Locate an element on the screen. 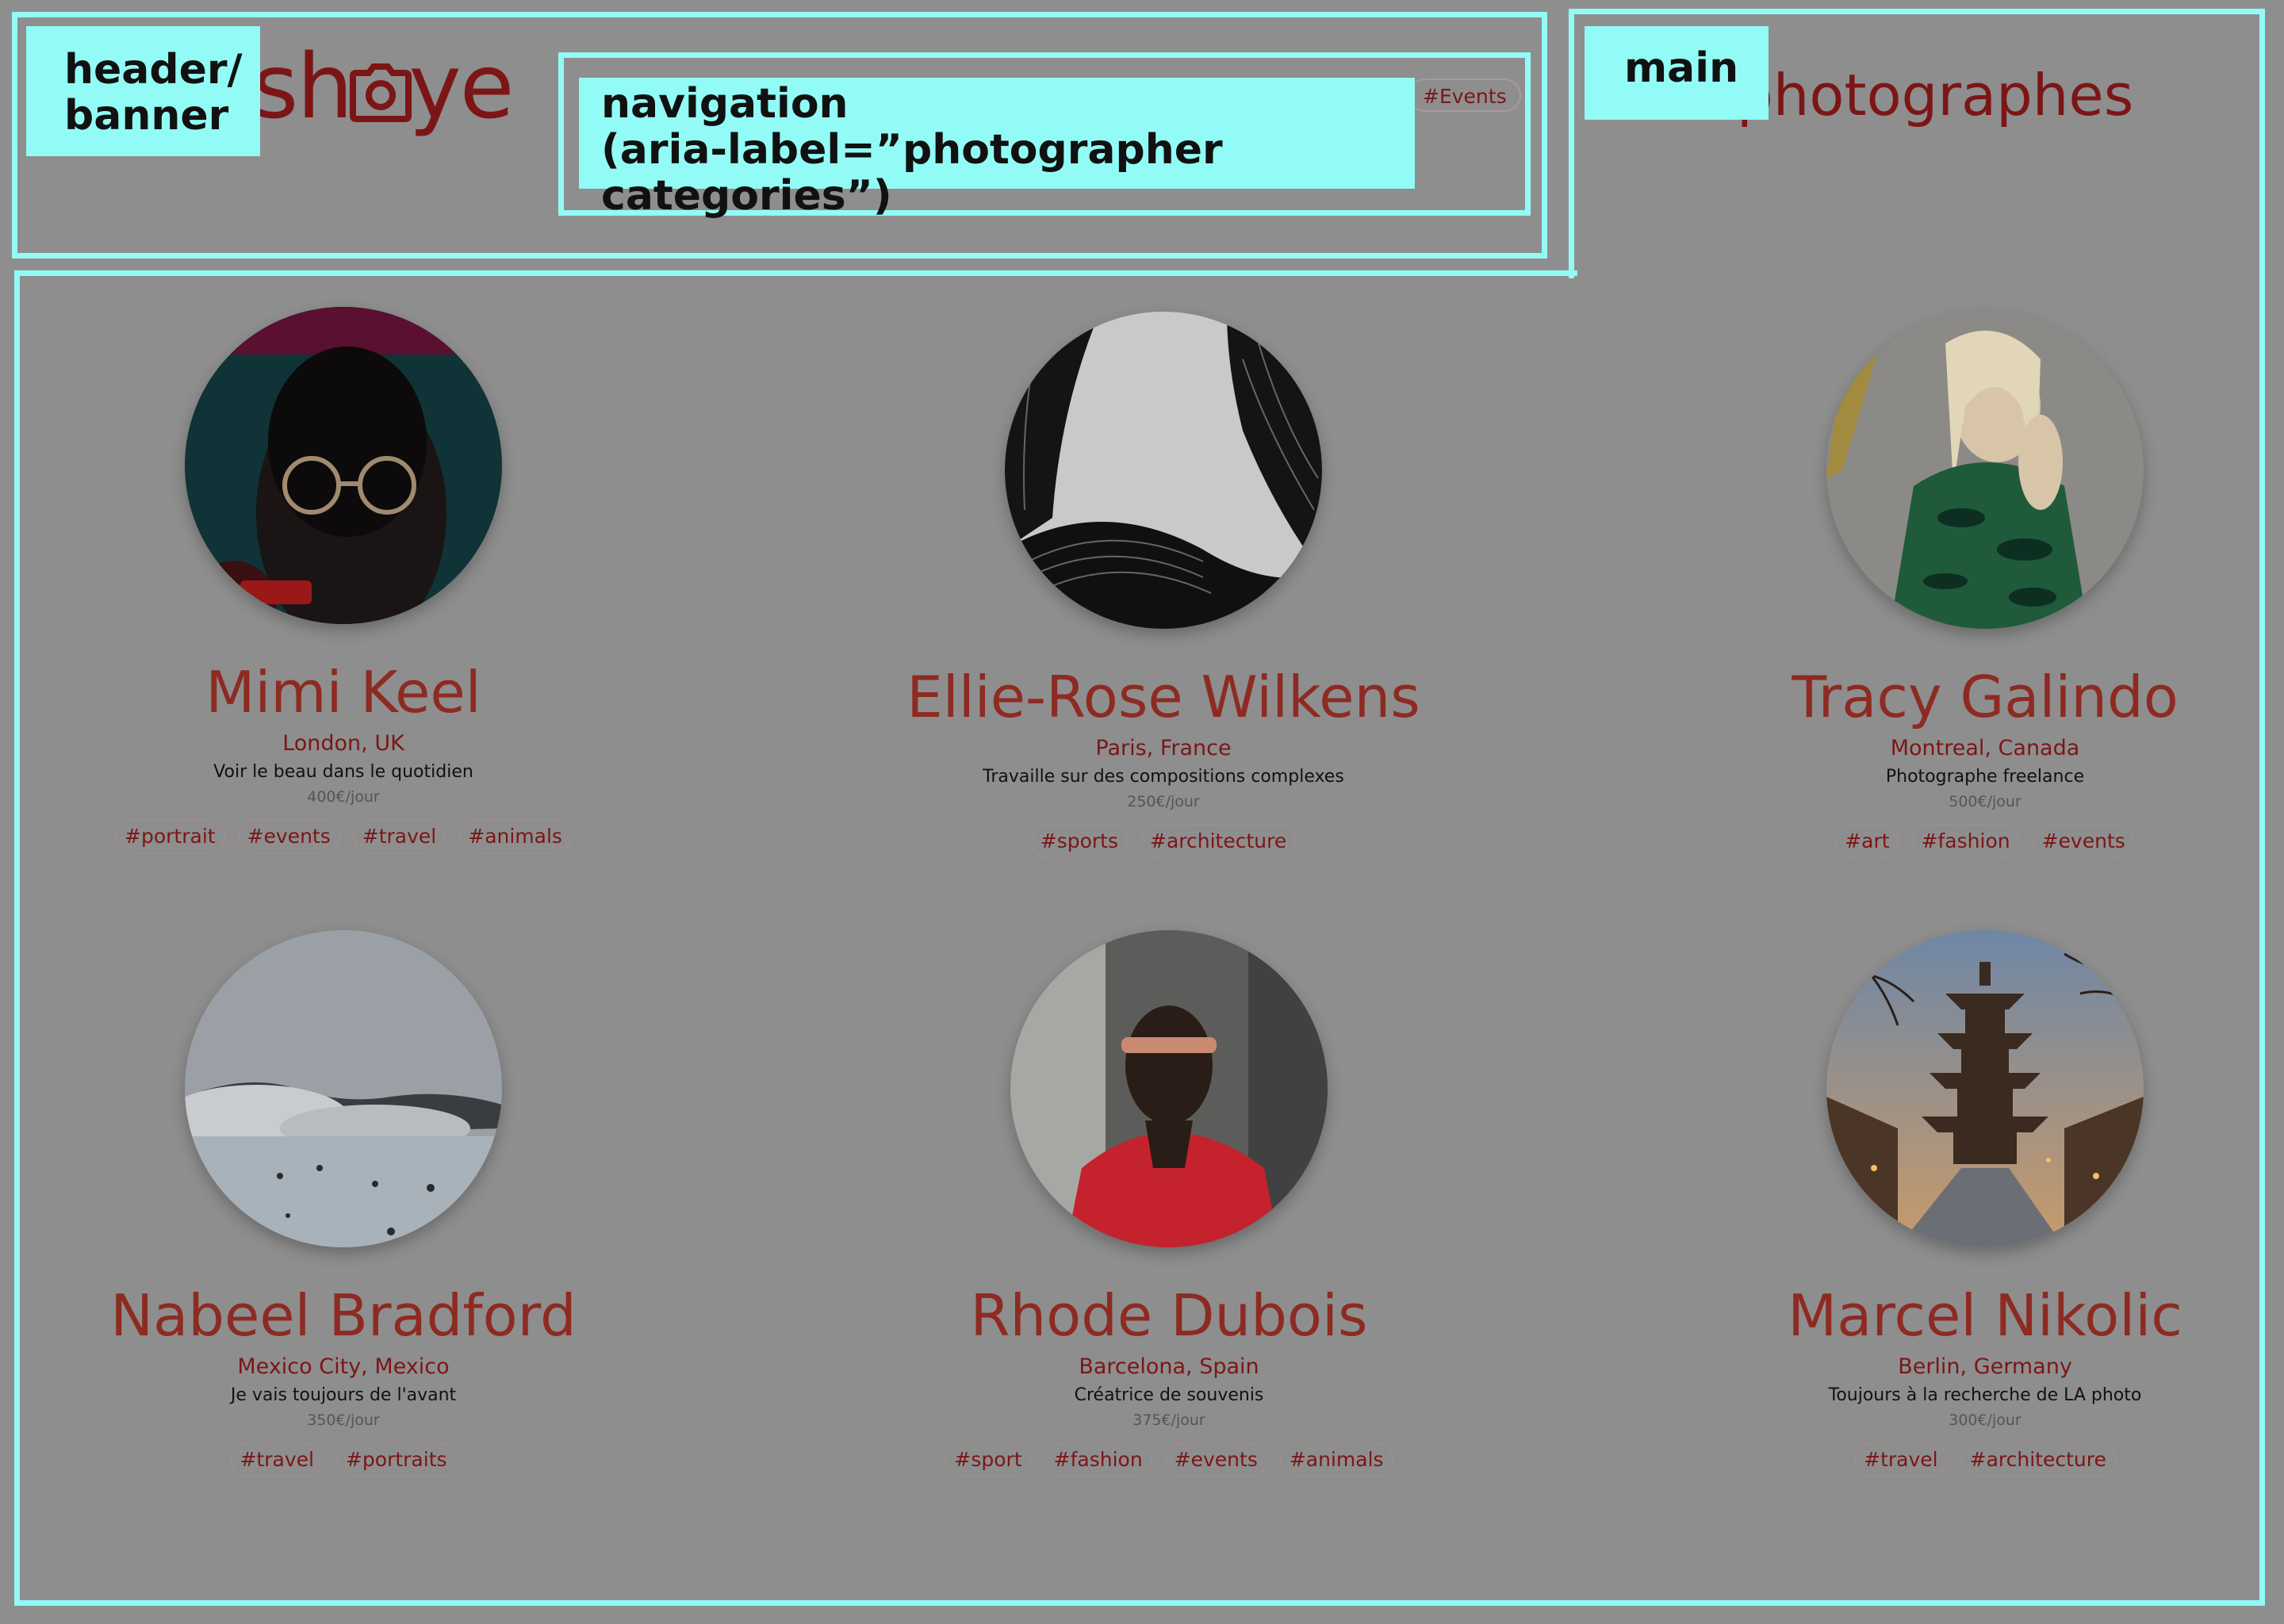 The height and width of the screenshot is (1624, 2284). photographer-location: Montreal, Canada is located at coordinates (1985, 748).